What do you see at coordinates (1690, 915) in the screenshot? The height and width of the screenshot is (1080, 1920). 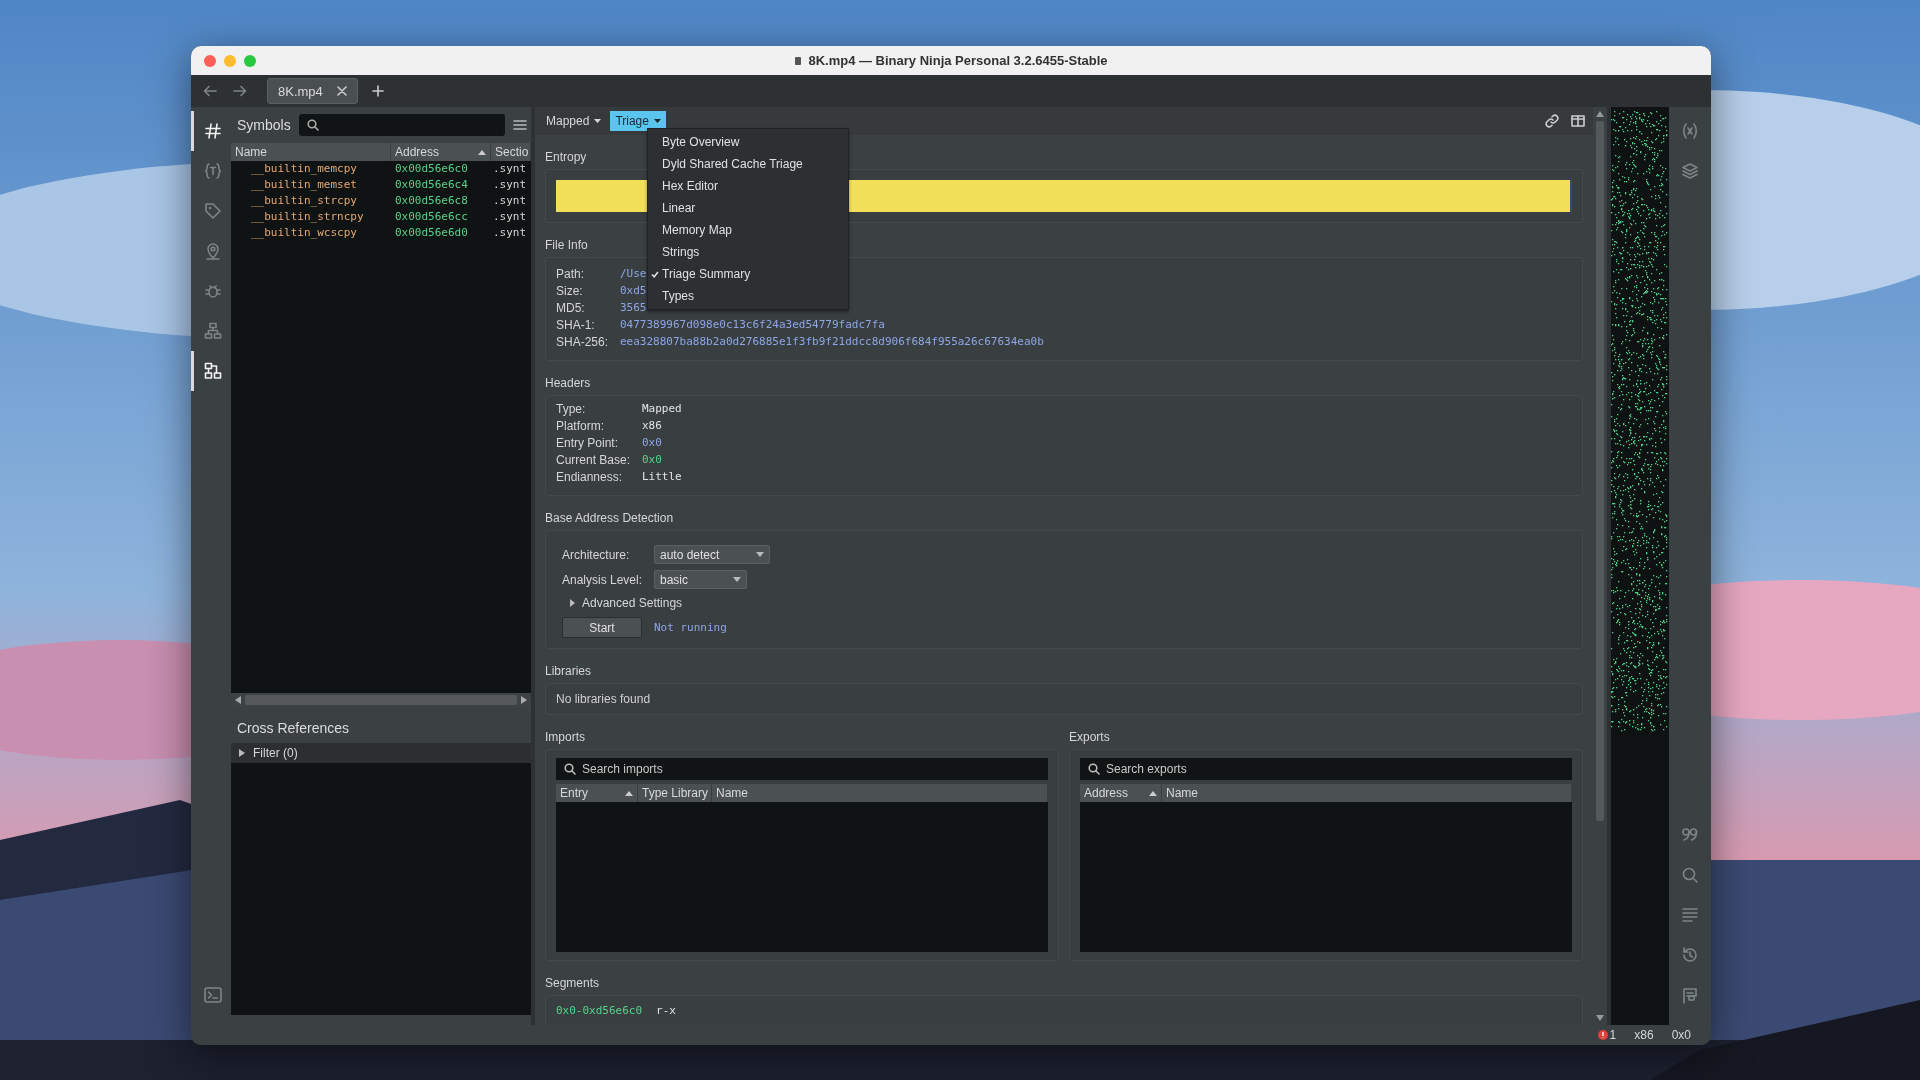 I see `text-lines-icon` at bounding box center [1690, 915].